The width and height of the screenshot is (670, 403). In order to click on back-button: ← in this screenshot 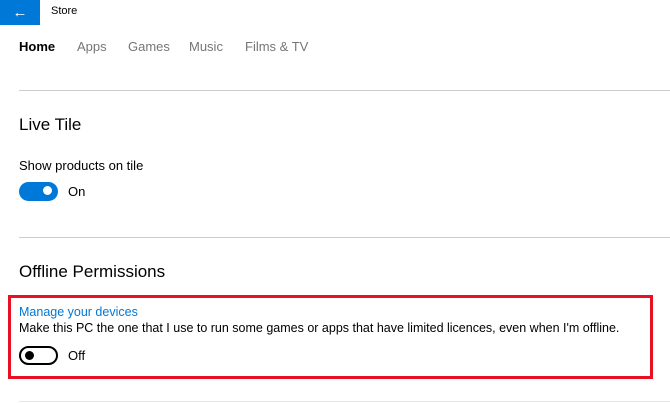, I will do `click(20, 12)`.